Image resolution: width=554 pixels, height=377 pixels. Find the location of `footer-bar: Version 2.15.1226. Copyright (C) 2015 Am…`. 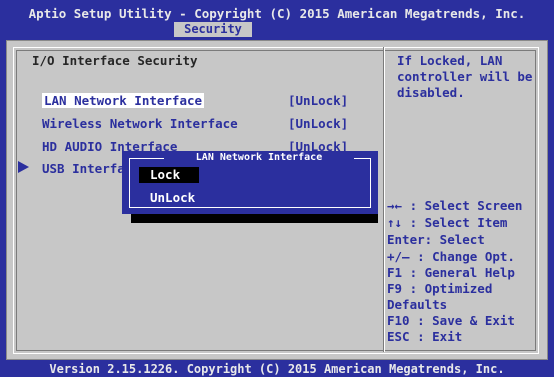

footer-bar: Version 2.15.1226. Copyright (C) 2015 Am… is located at coordinates (277, 368).